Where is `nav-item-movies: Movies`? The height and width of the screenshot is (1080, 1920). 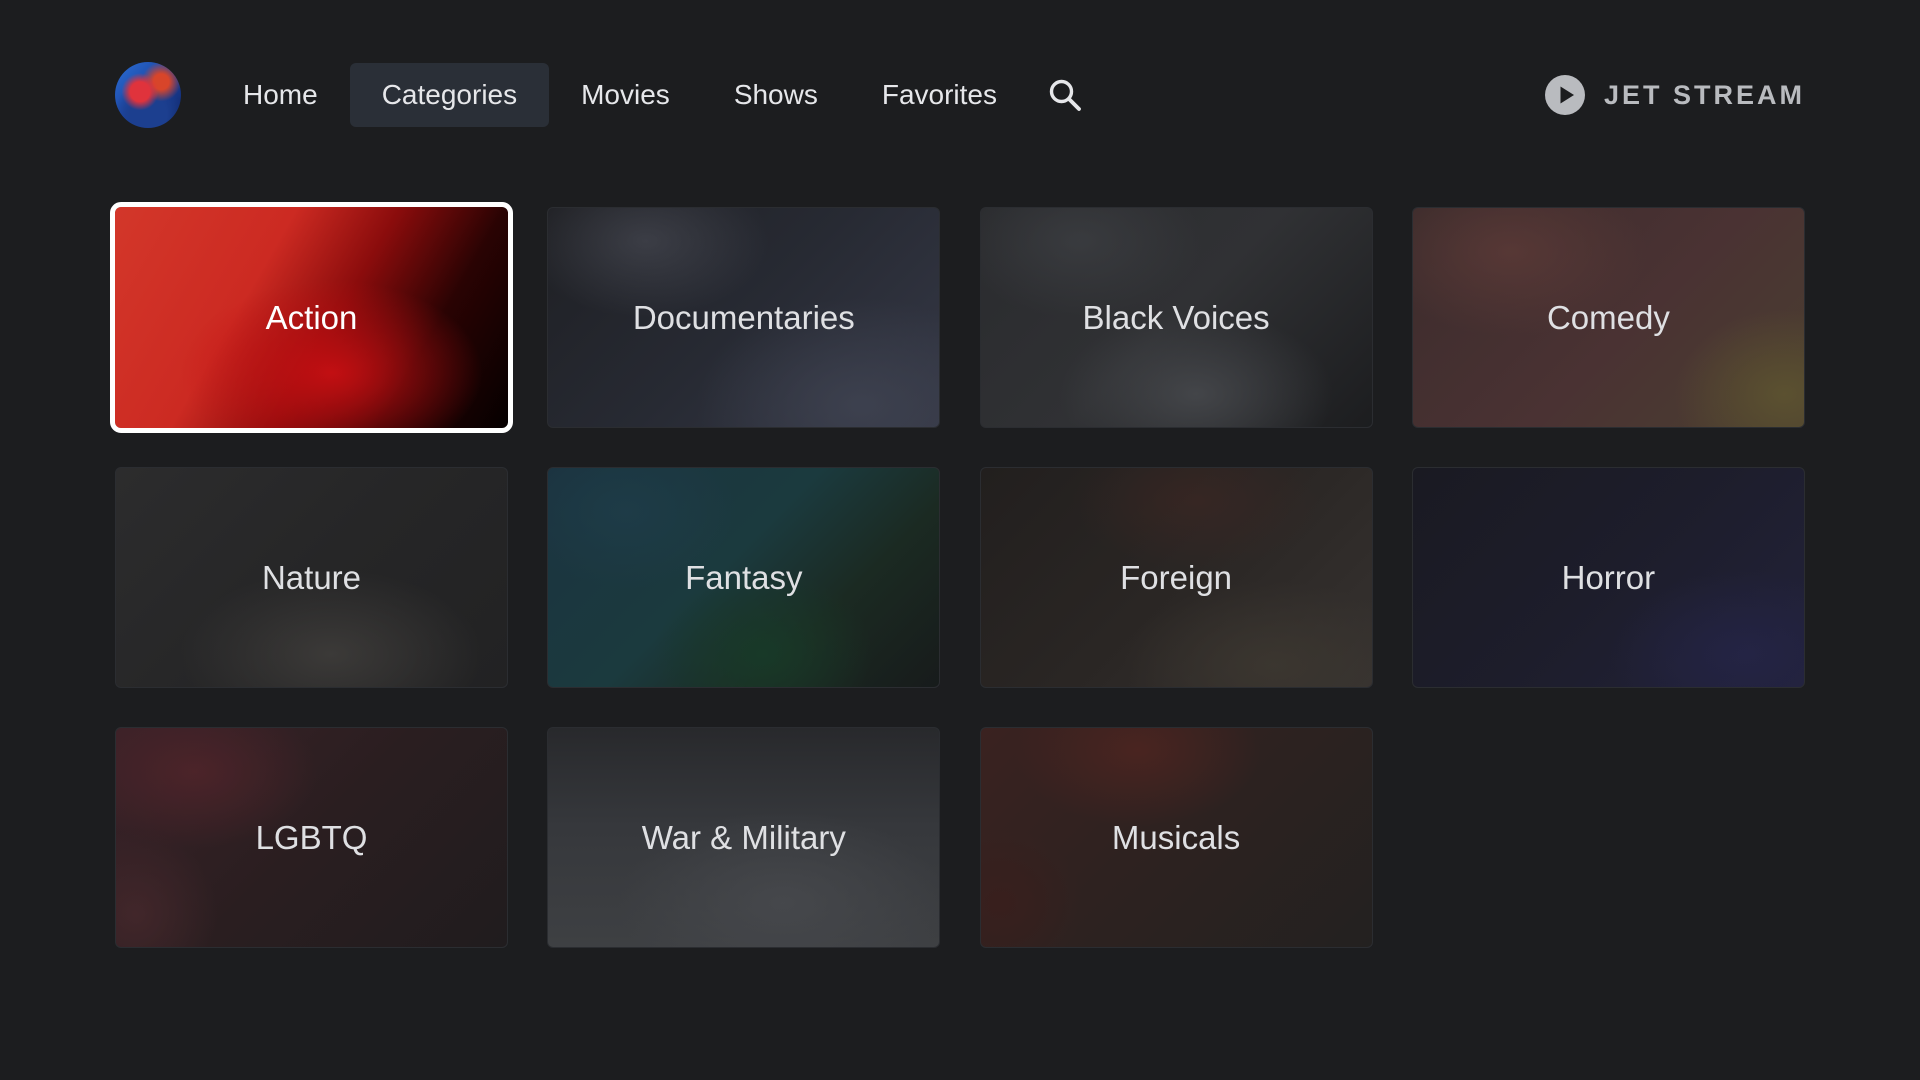
nav-item-movies: Movies is located at coordinates (625, 95).